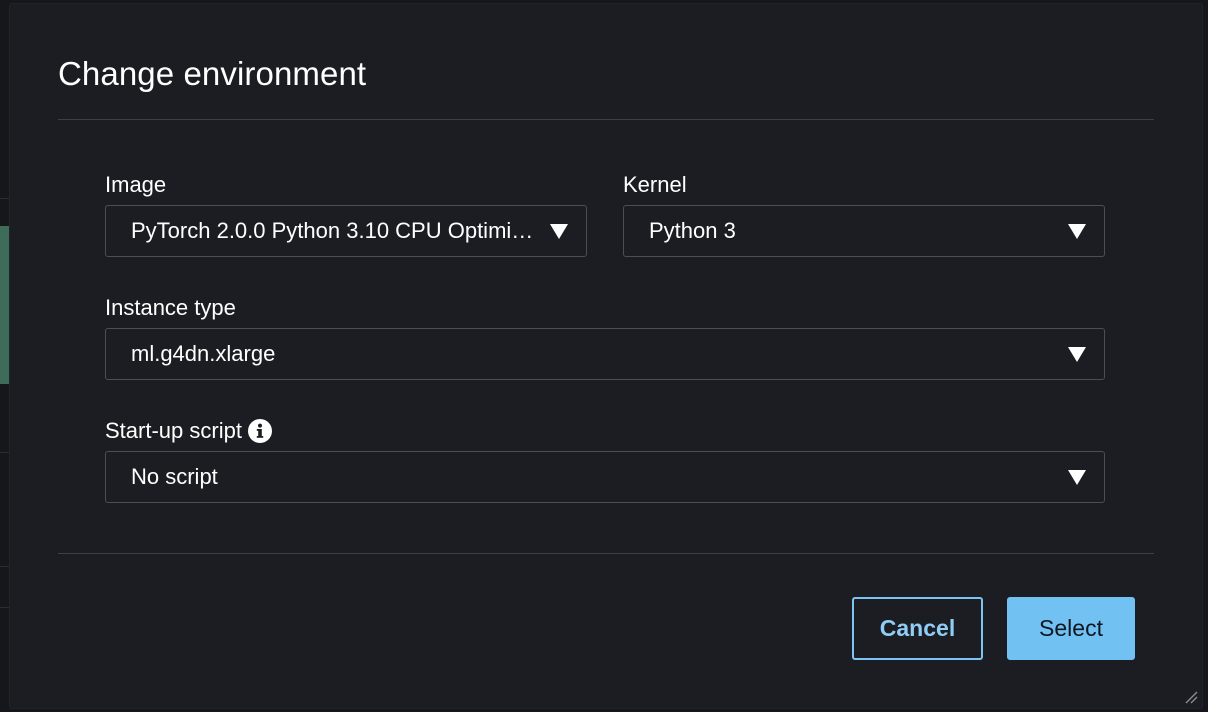  I want to click on select-button: Select, so click(1071, 628).